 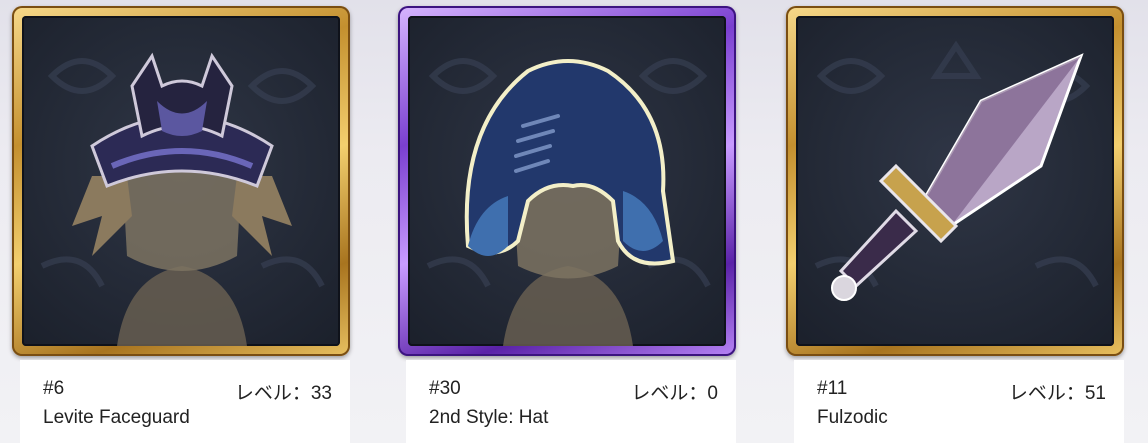 What do you see at coordinates (674, 393) in the screenshot?
I see `item-level: レベル：0` at bounding box center [674, 393].